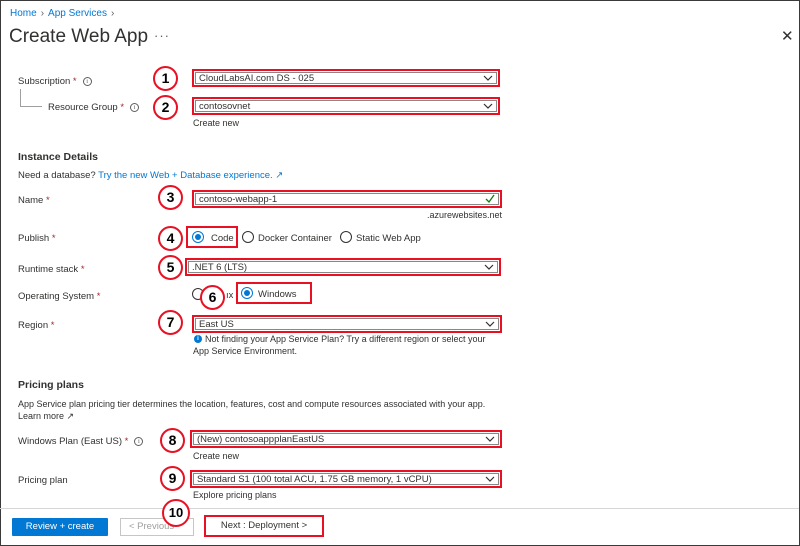 This screenshot has height=546, width=800. What do you see at coordinates (162, 35) in the screenshot?
I see `more-options-icon: ···` at bounding box center [162, 35].